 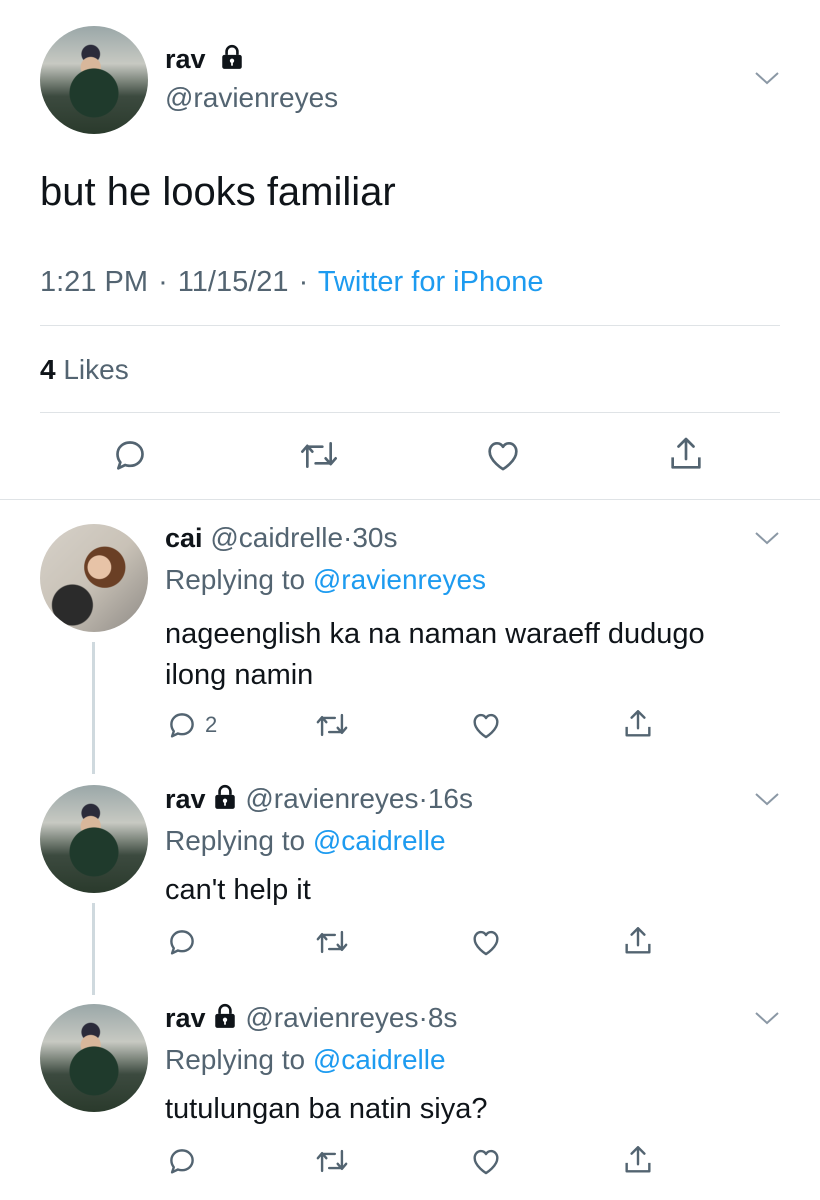 What do you see at coordinates (218, 192) in the screenshot?
I see `main-tweet-text: but he looks familiar` at bounding box center [218, 192].